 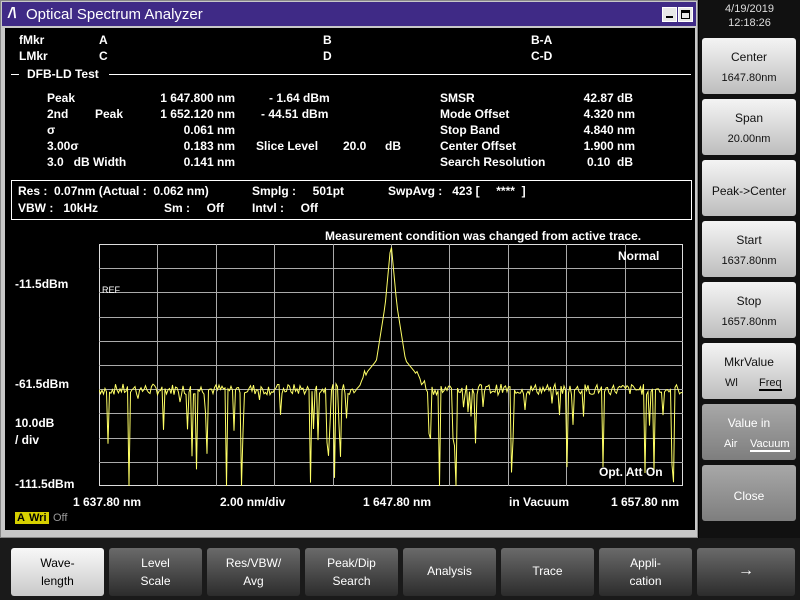 I want to click on close-button: Close, so click(x=749, y=493).